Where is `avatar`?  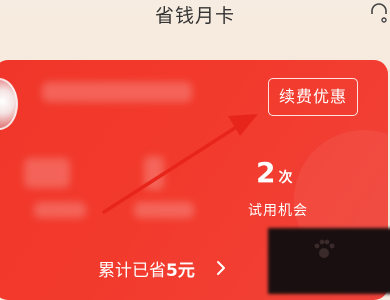
avatar is located at coordinates (9, 104).